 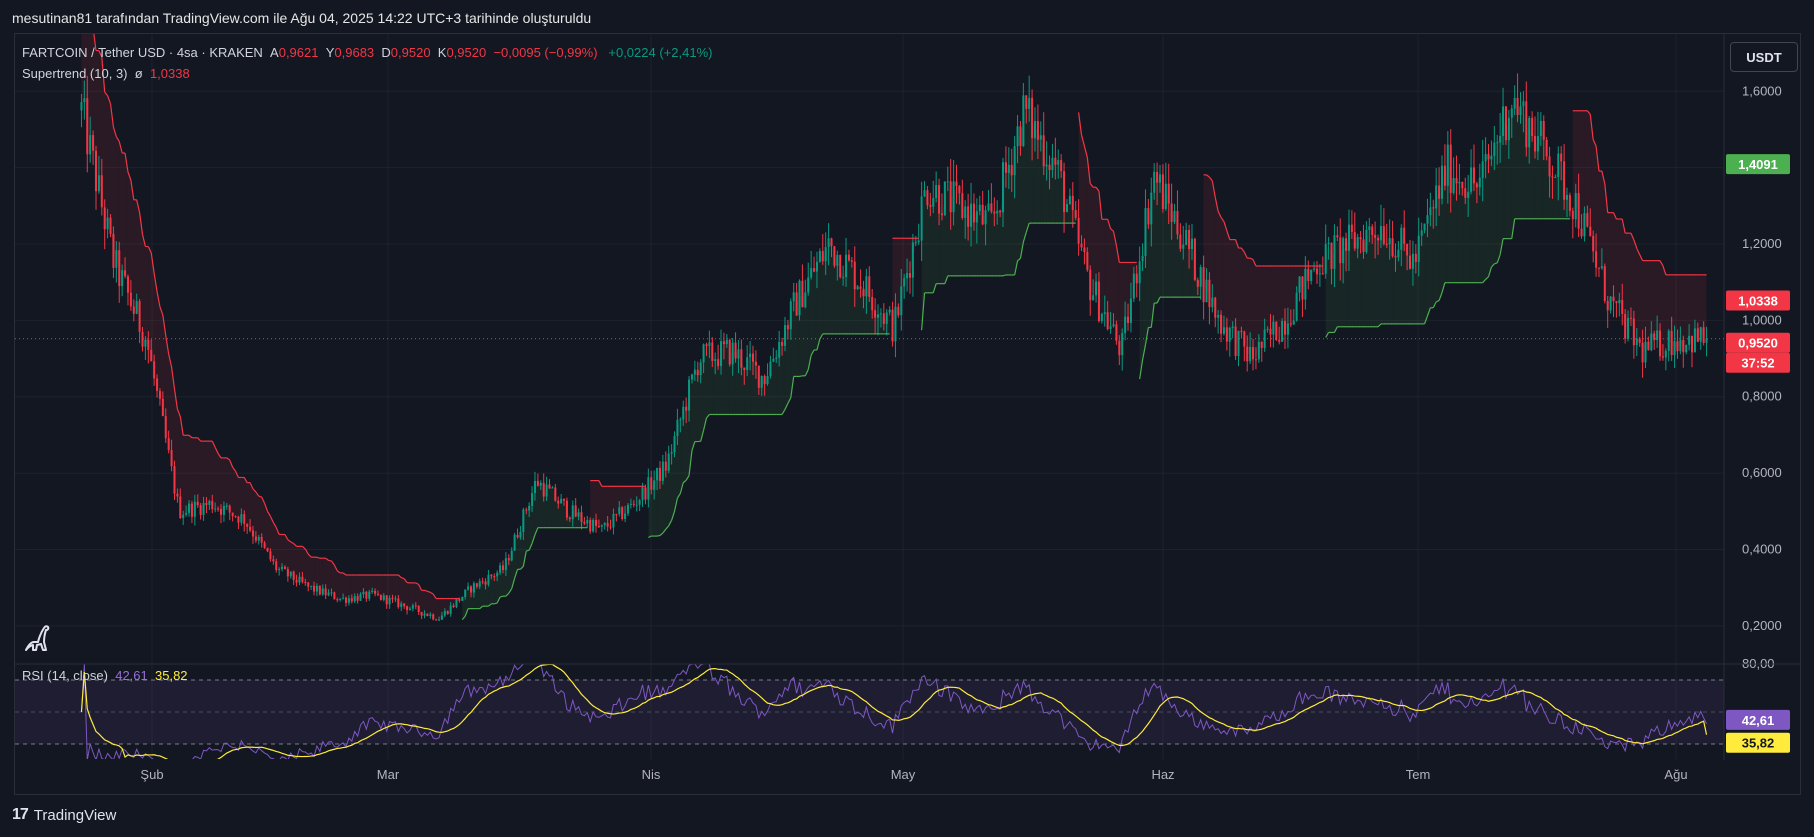 I want to click on y-tick-label: 1,6000, so click(x=1762, y=90).